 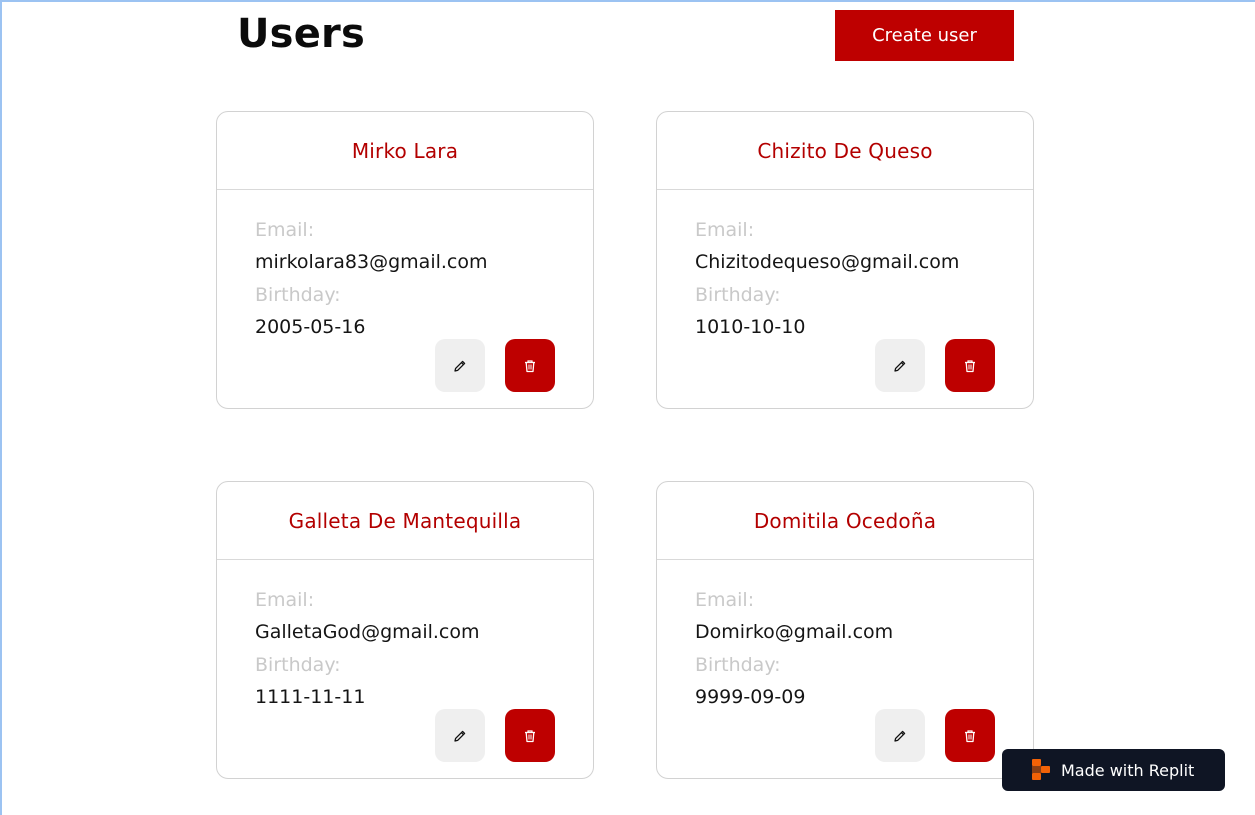 I want to click on user-card-header: Mirko Lara, so click(x=405, y=151).